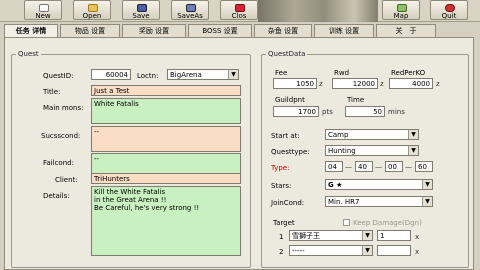  I want to click on time-label: Time, so click(356, 100).